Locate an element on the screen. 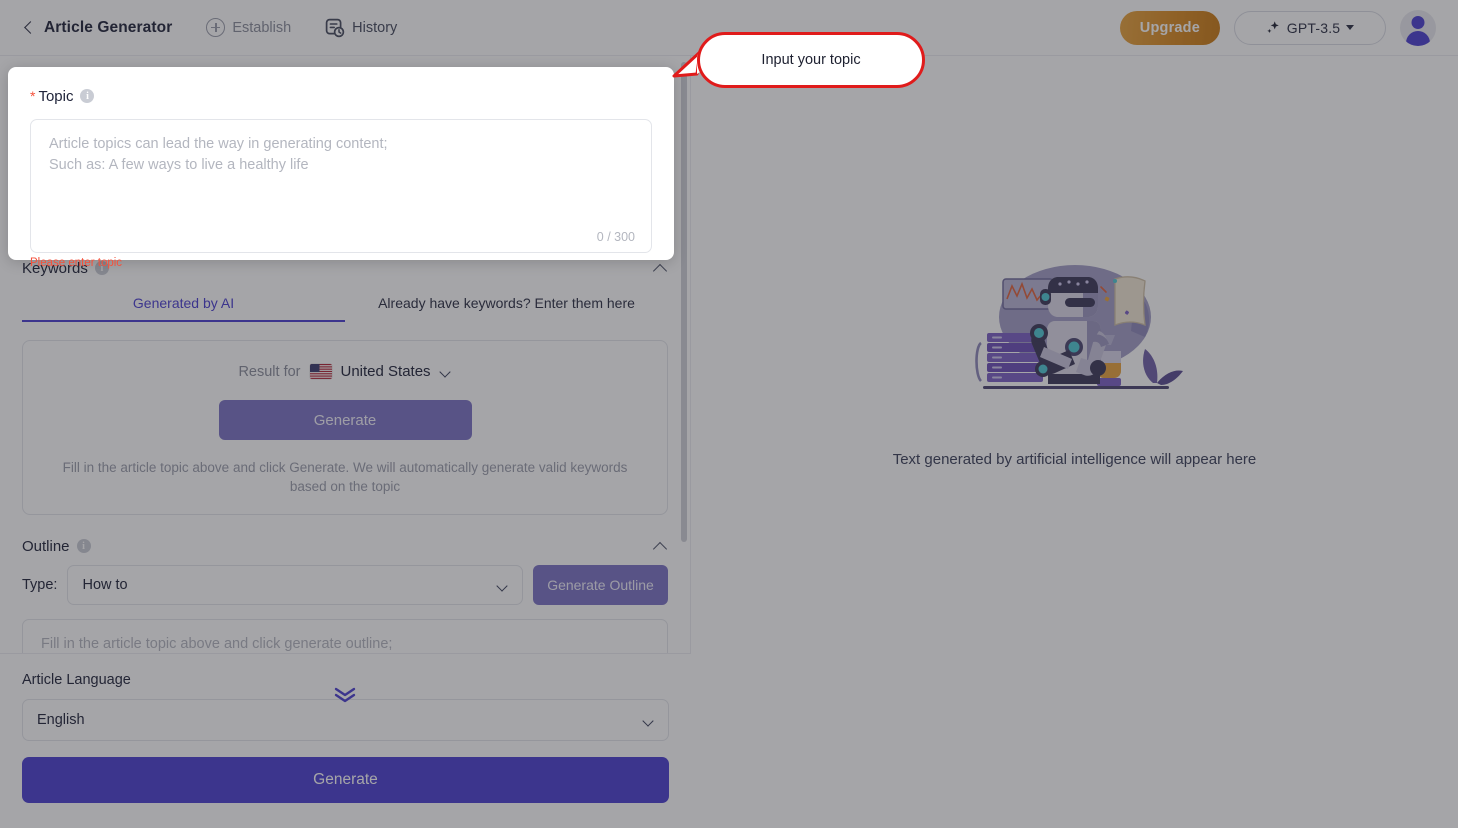 This screenshot has height=828, width=1458. generate-keywords-button: Generate is located at coordinates (345, 420).